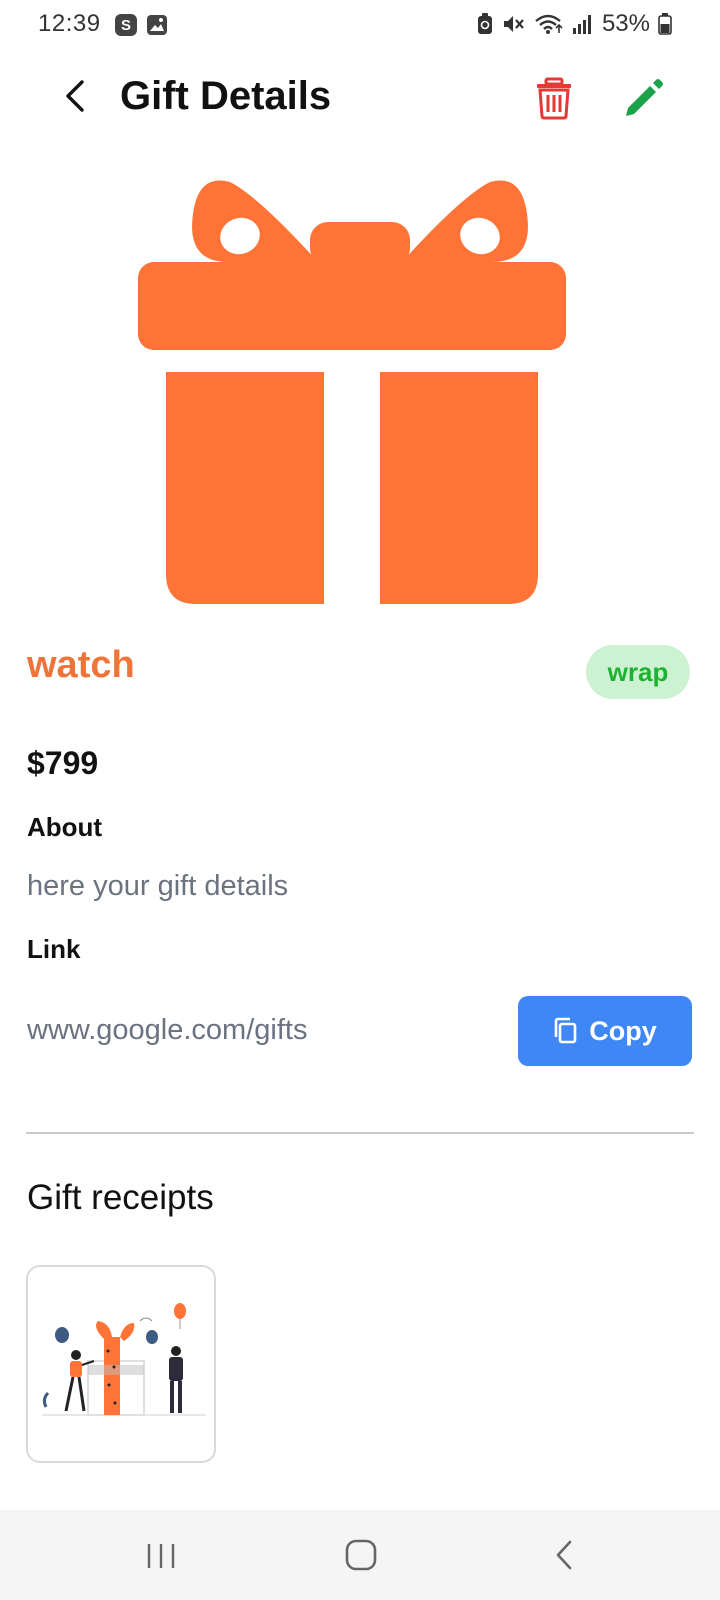 Image resolution: width=720 pixels, height=1600 pixels. Describe the element at coordinates (361, 1555) in the screenshot. I see `home-icon` at that location.